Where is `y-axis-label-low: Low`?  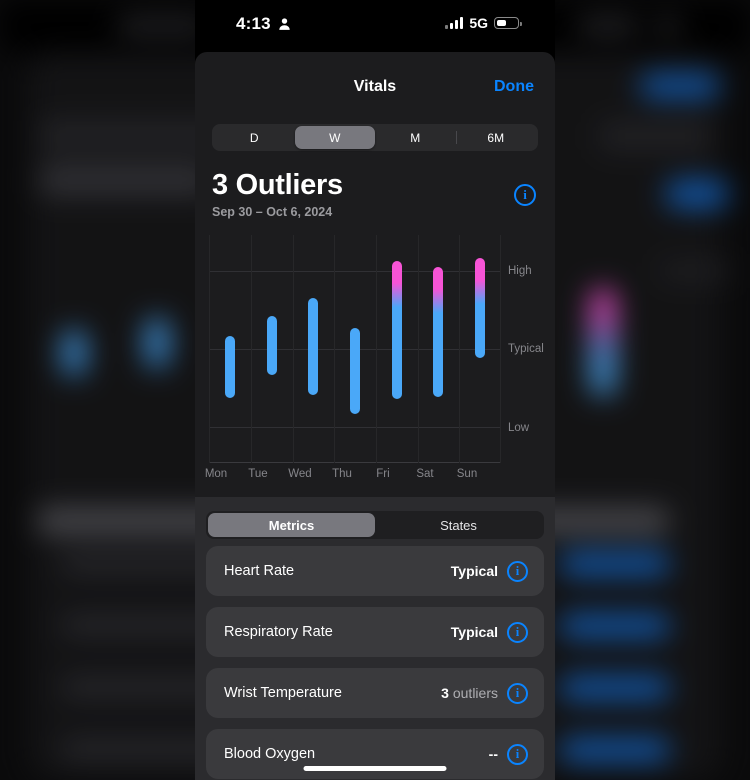 y-axis-label-low: Low is located at coordinates (519, 428).